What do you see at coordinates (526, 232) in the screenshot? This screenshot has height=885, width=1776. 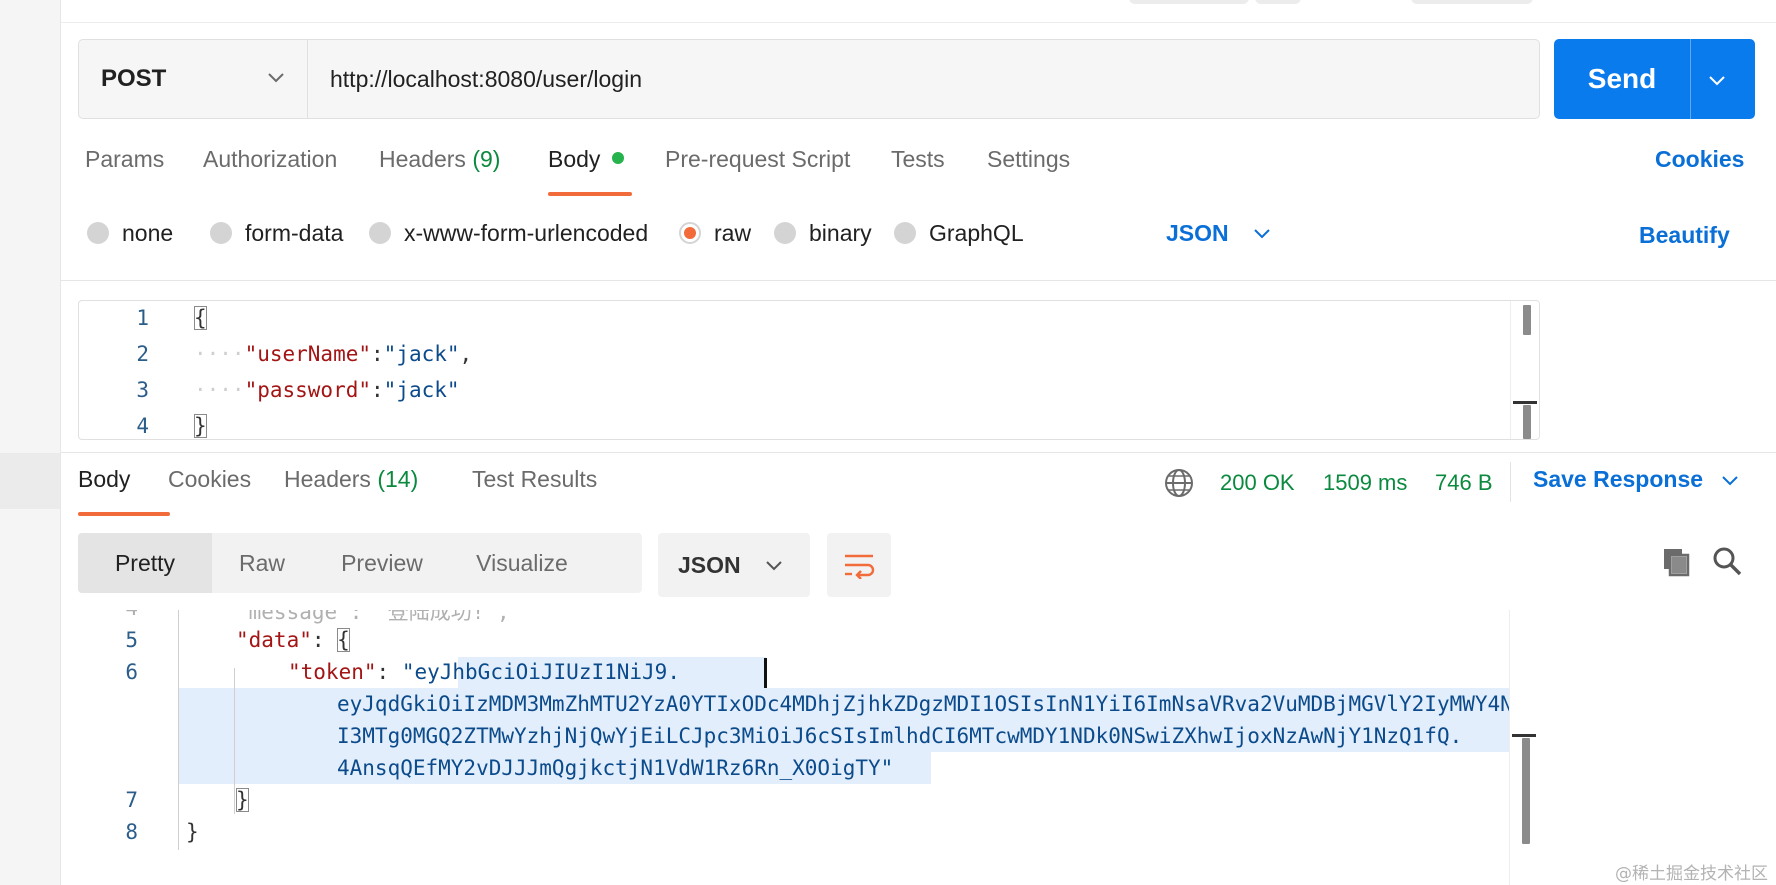 I see `radio-urlencoded-label: x-www-form-urlencoded` at bounding box center [526, 232].